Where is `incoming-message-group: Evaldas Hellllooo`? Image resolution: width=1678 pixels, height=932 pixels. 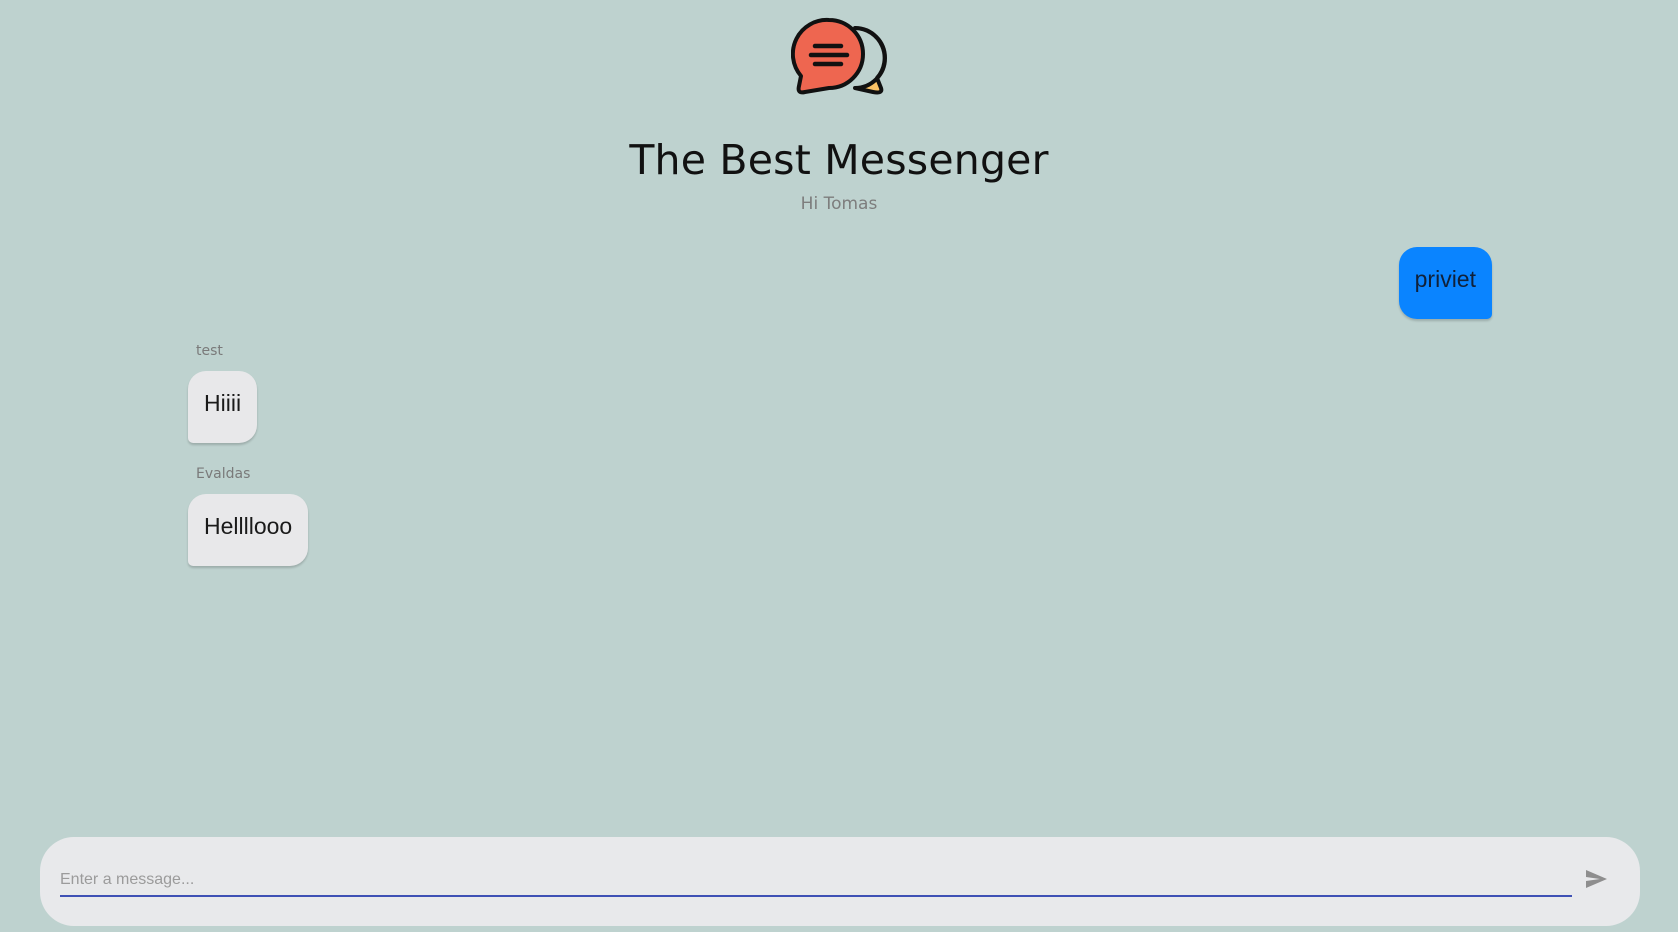 incoming-message-group: Evaldas Hellllooo is located at coordinates (248, 515).